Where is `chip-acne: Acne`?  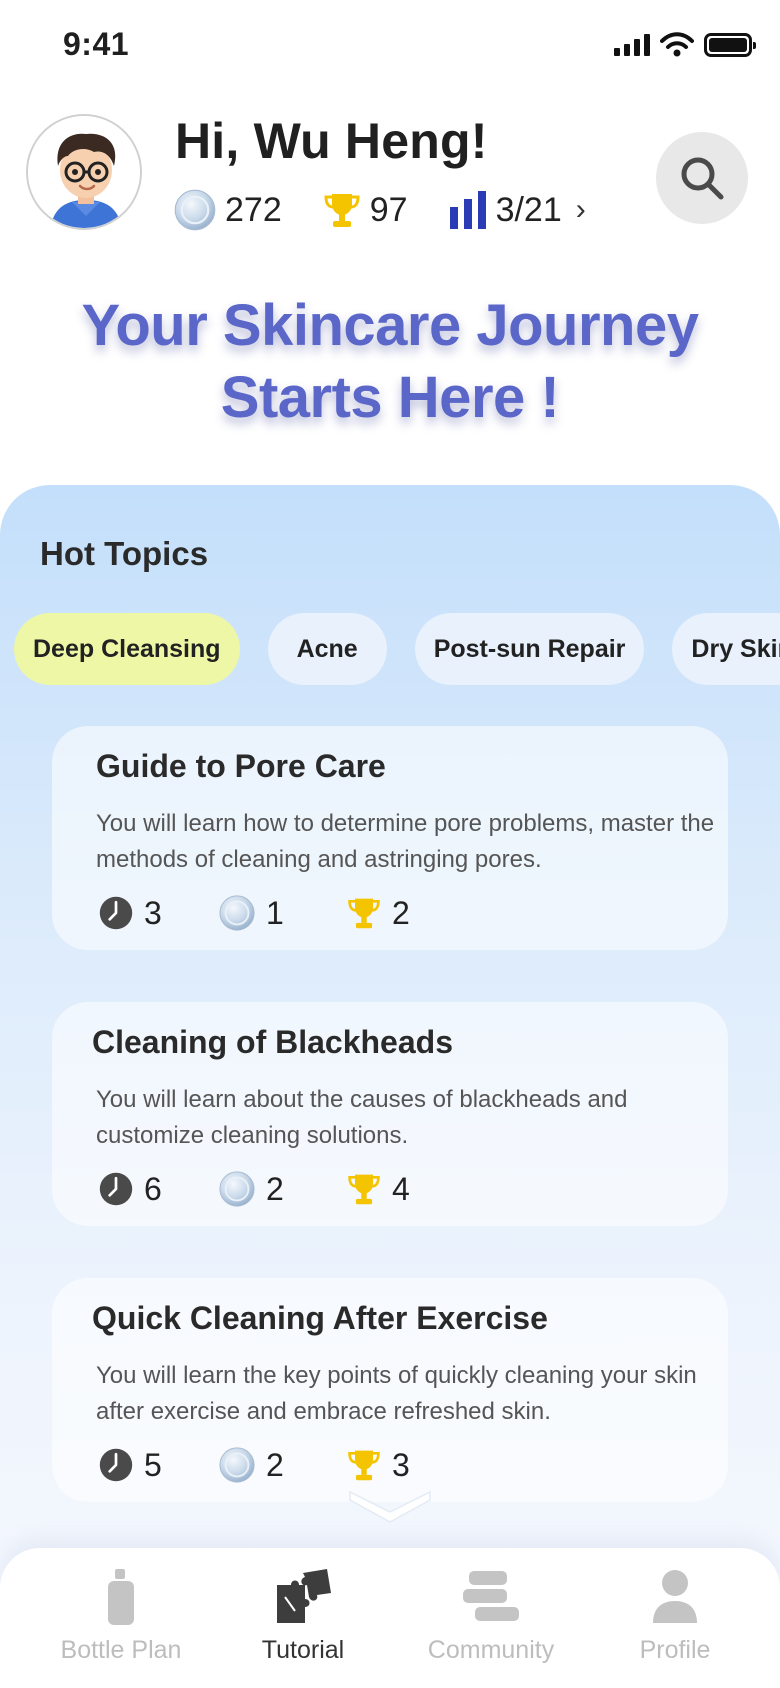 chip-acne: Acne is located at coordinates (327, 649).